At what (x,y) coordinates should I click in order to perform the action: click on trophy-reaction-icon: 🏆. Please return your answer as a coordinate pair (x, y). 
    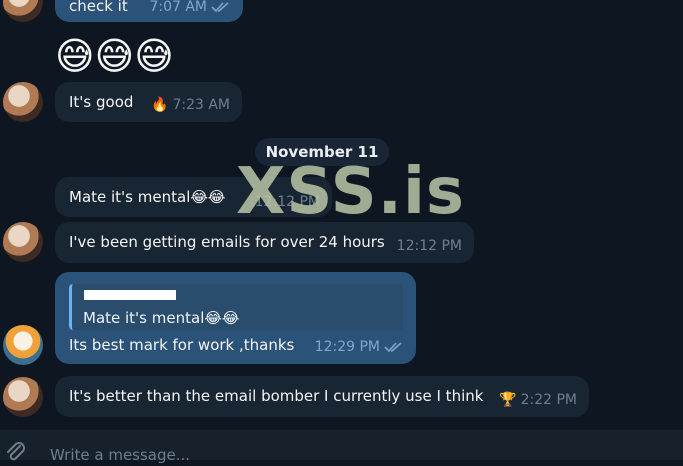
    Looking at the image, I should click on (507, 400).